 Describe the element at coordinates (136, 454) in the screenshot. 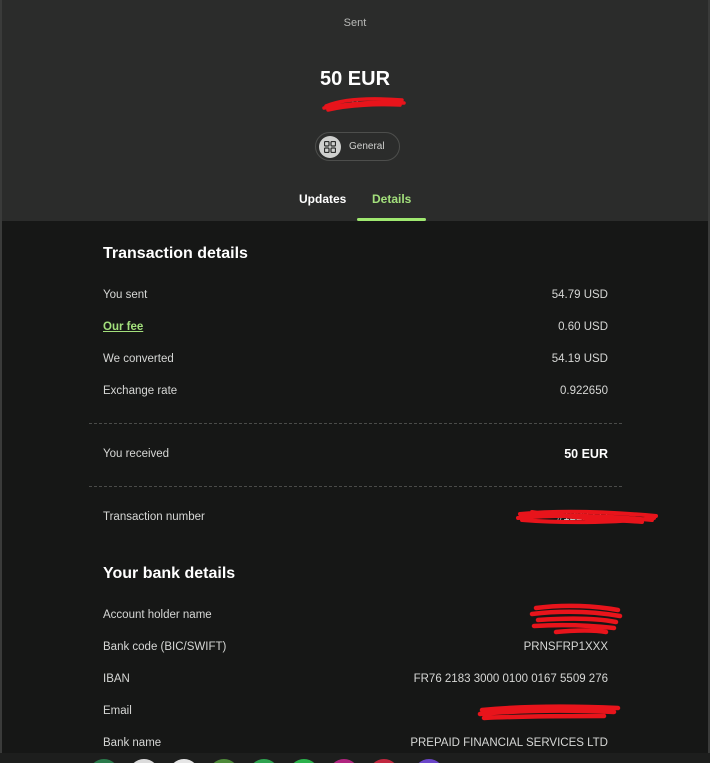

I see `you-received-label: You received` at that location.